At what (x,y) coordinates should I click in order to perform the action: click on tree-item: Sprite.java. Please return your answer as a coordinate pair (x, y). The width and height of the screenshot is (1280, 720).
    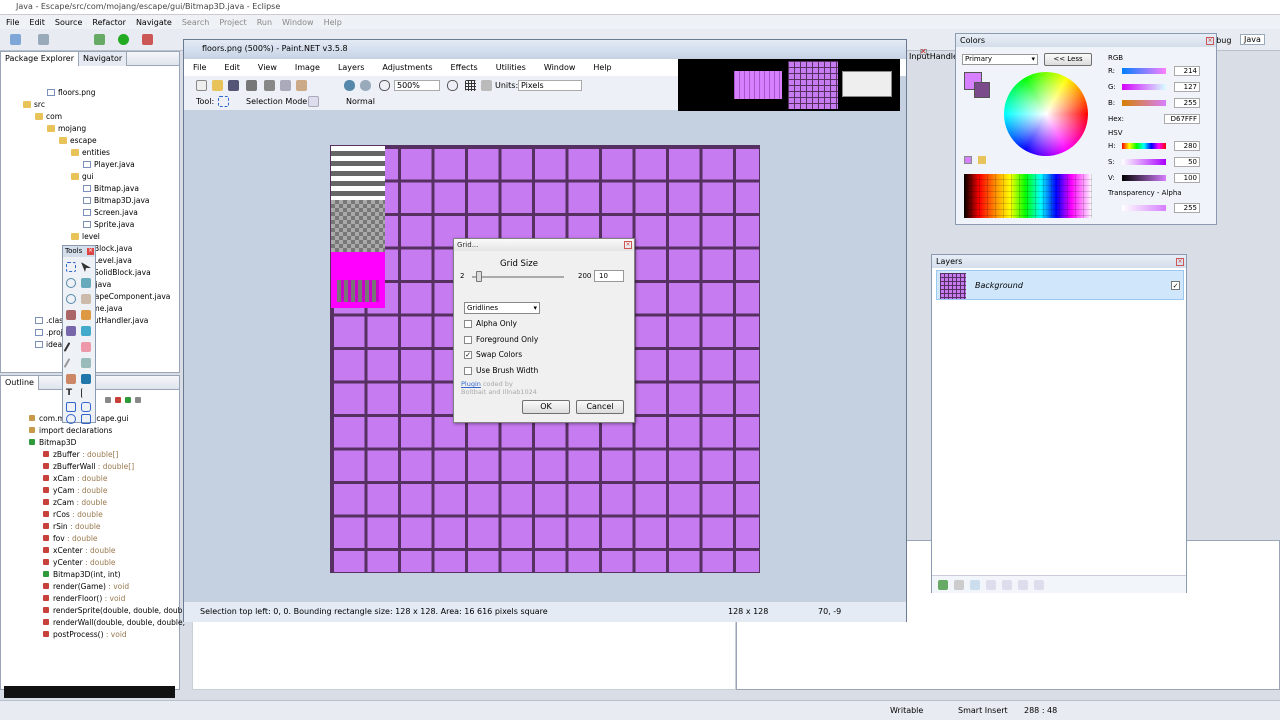
    Looking at the image, I should click on (108, 224).